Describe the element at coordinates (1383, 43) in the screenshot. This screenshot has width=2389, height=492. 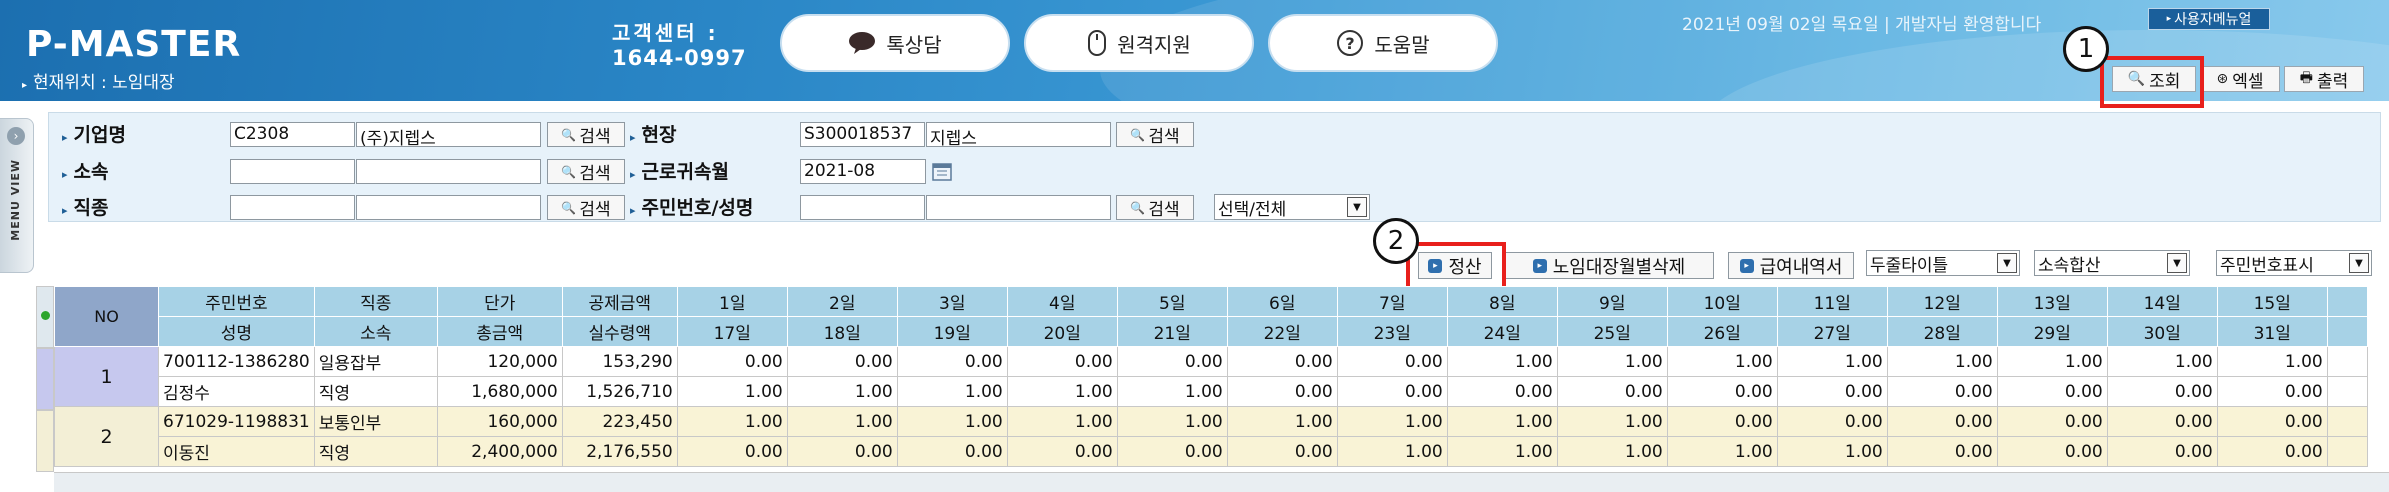
I see `help-button: ? 도움말` at that location.